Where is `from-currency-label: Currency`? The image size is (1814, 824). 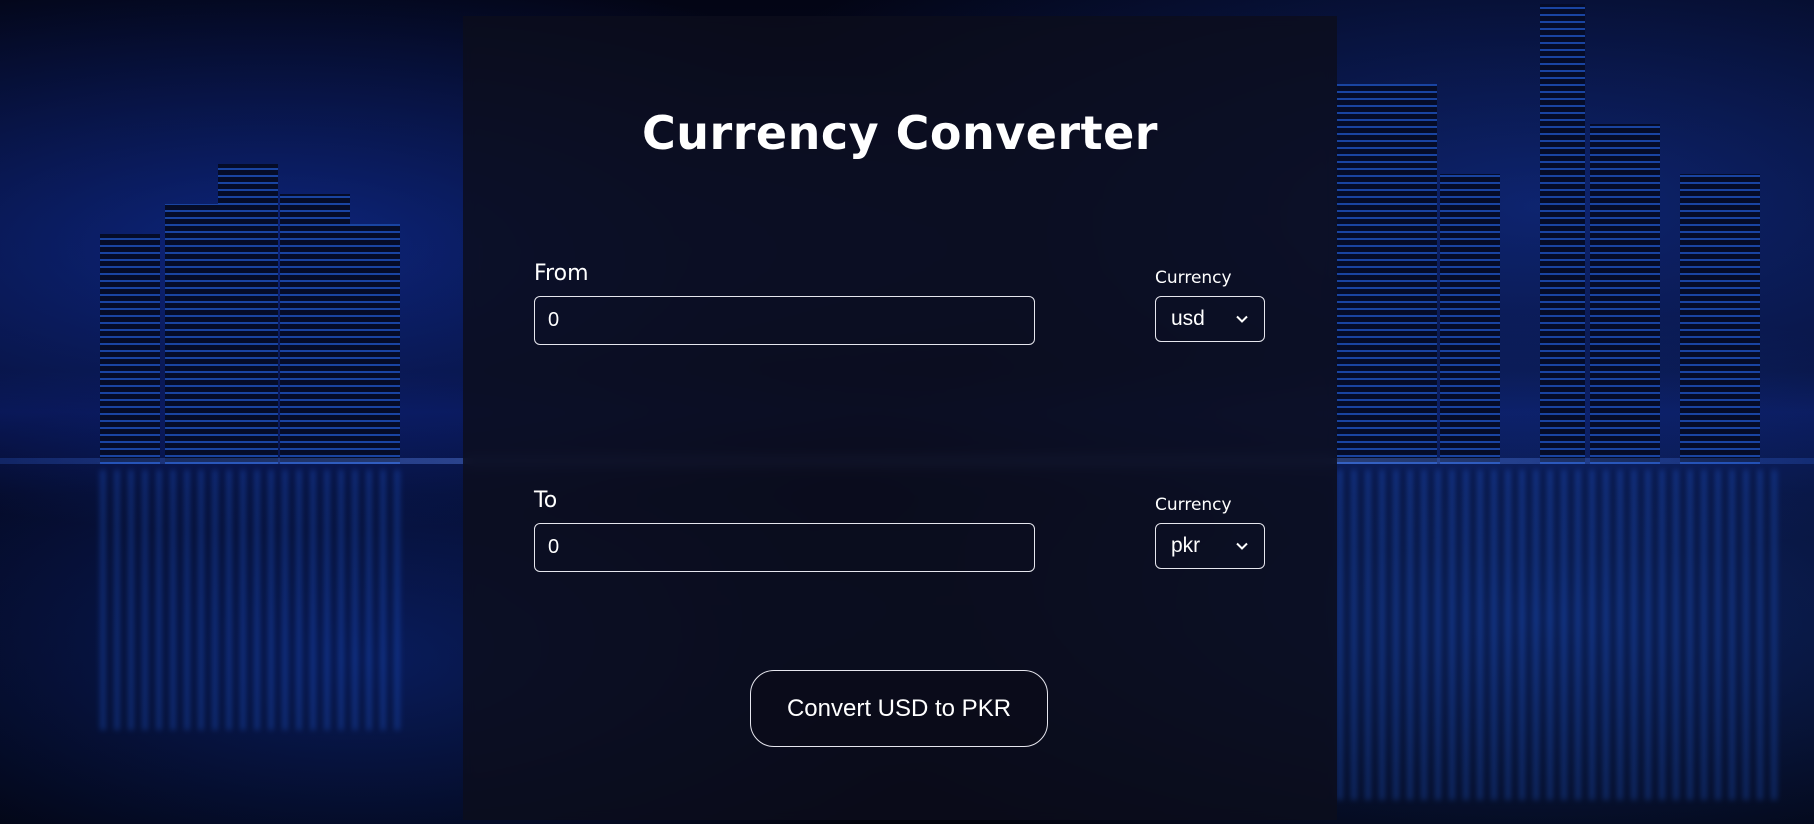
from-currency-label: Currency is located at coordinates (1193, 278).